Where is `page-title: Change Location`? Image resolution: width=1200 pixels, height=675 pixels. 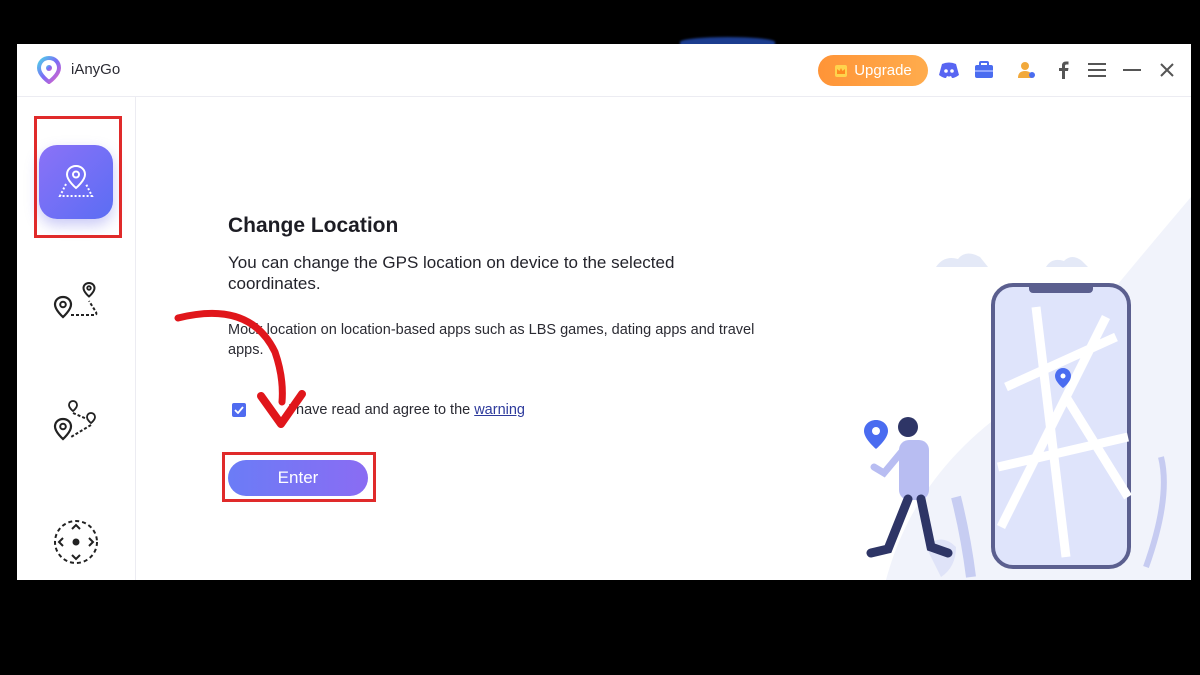 page-title: Change Location is located at coordinates (313, 225).